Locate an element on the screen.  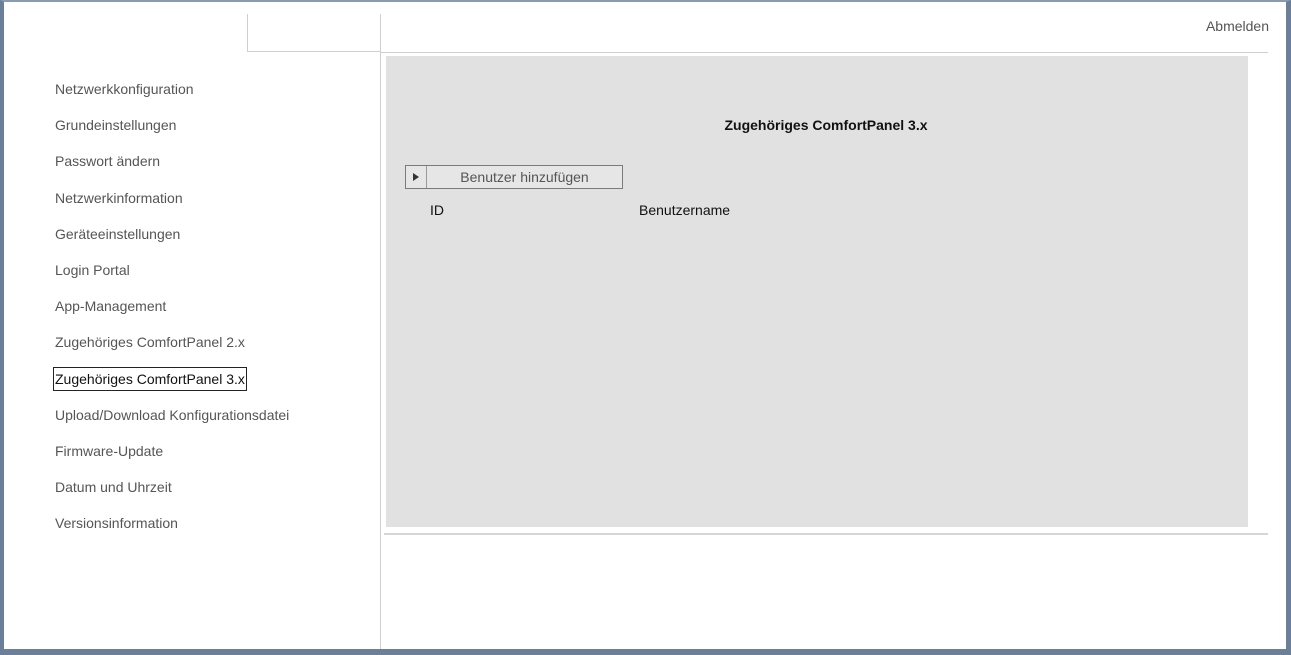
sidebar-item-comfortpanel-2x: Zugehöriges ComfortPanel 2.x is located at coordinates (214, 349).